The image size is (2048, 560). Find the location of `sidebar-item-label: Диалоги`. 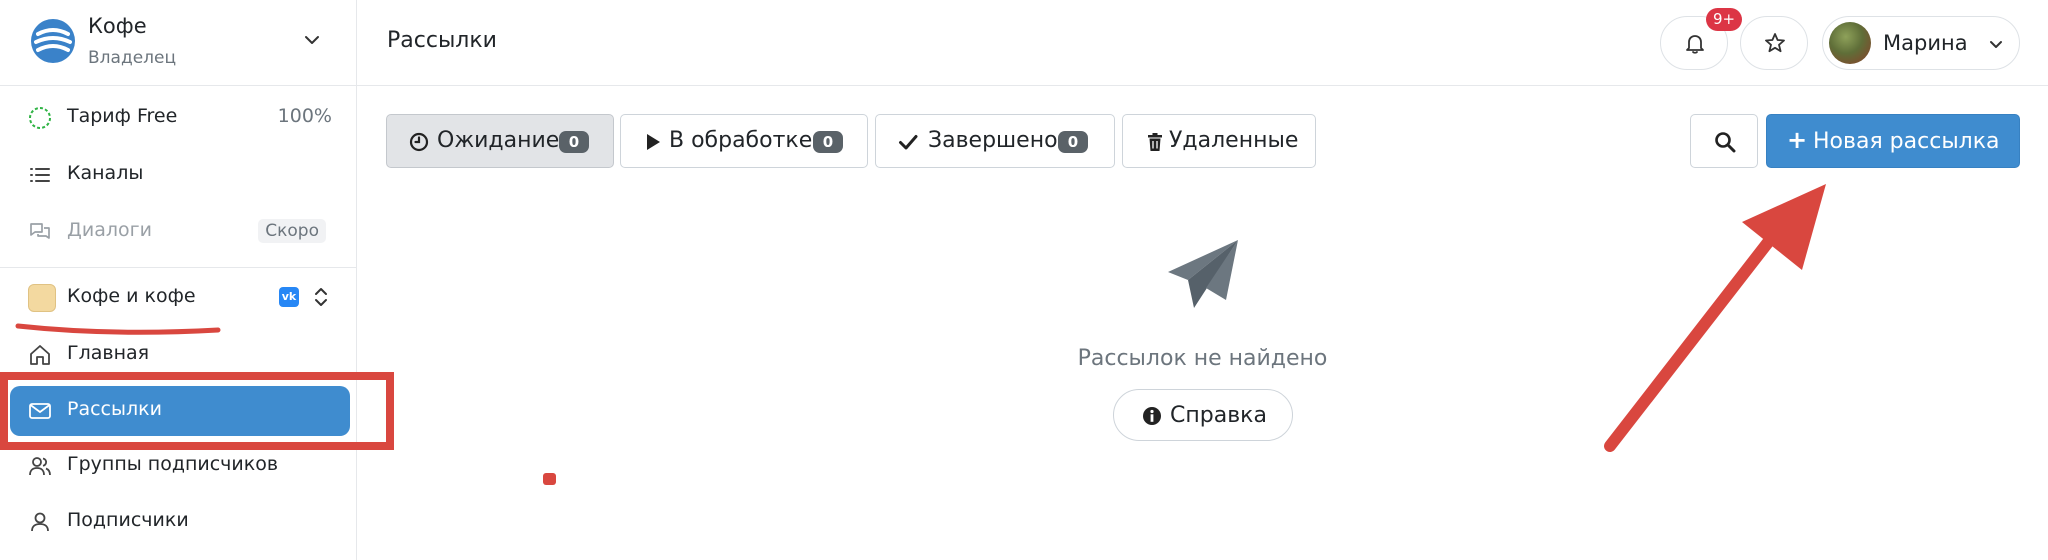

sidebar-item-label: Диалоги is located at coordinates (109, 230).